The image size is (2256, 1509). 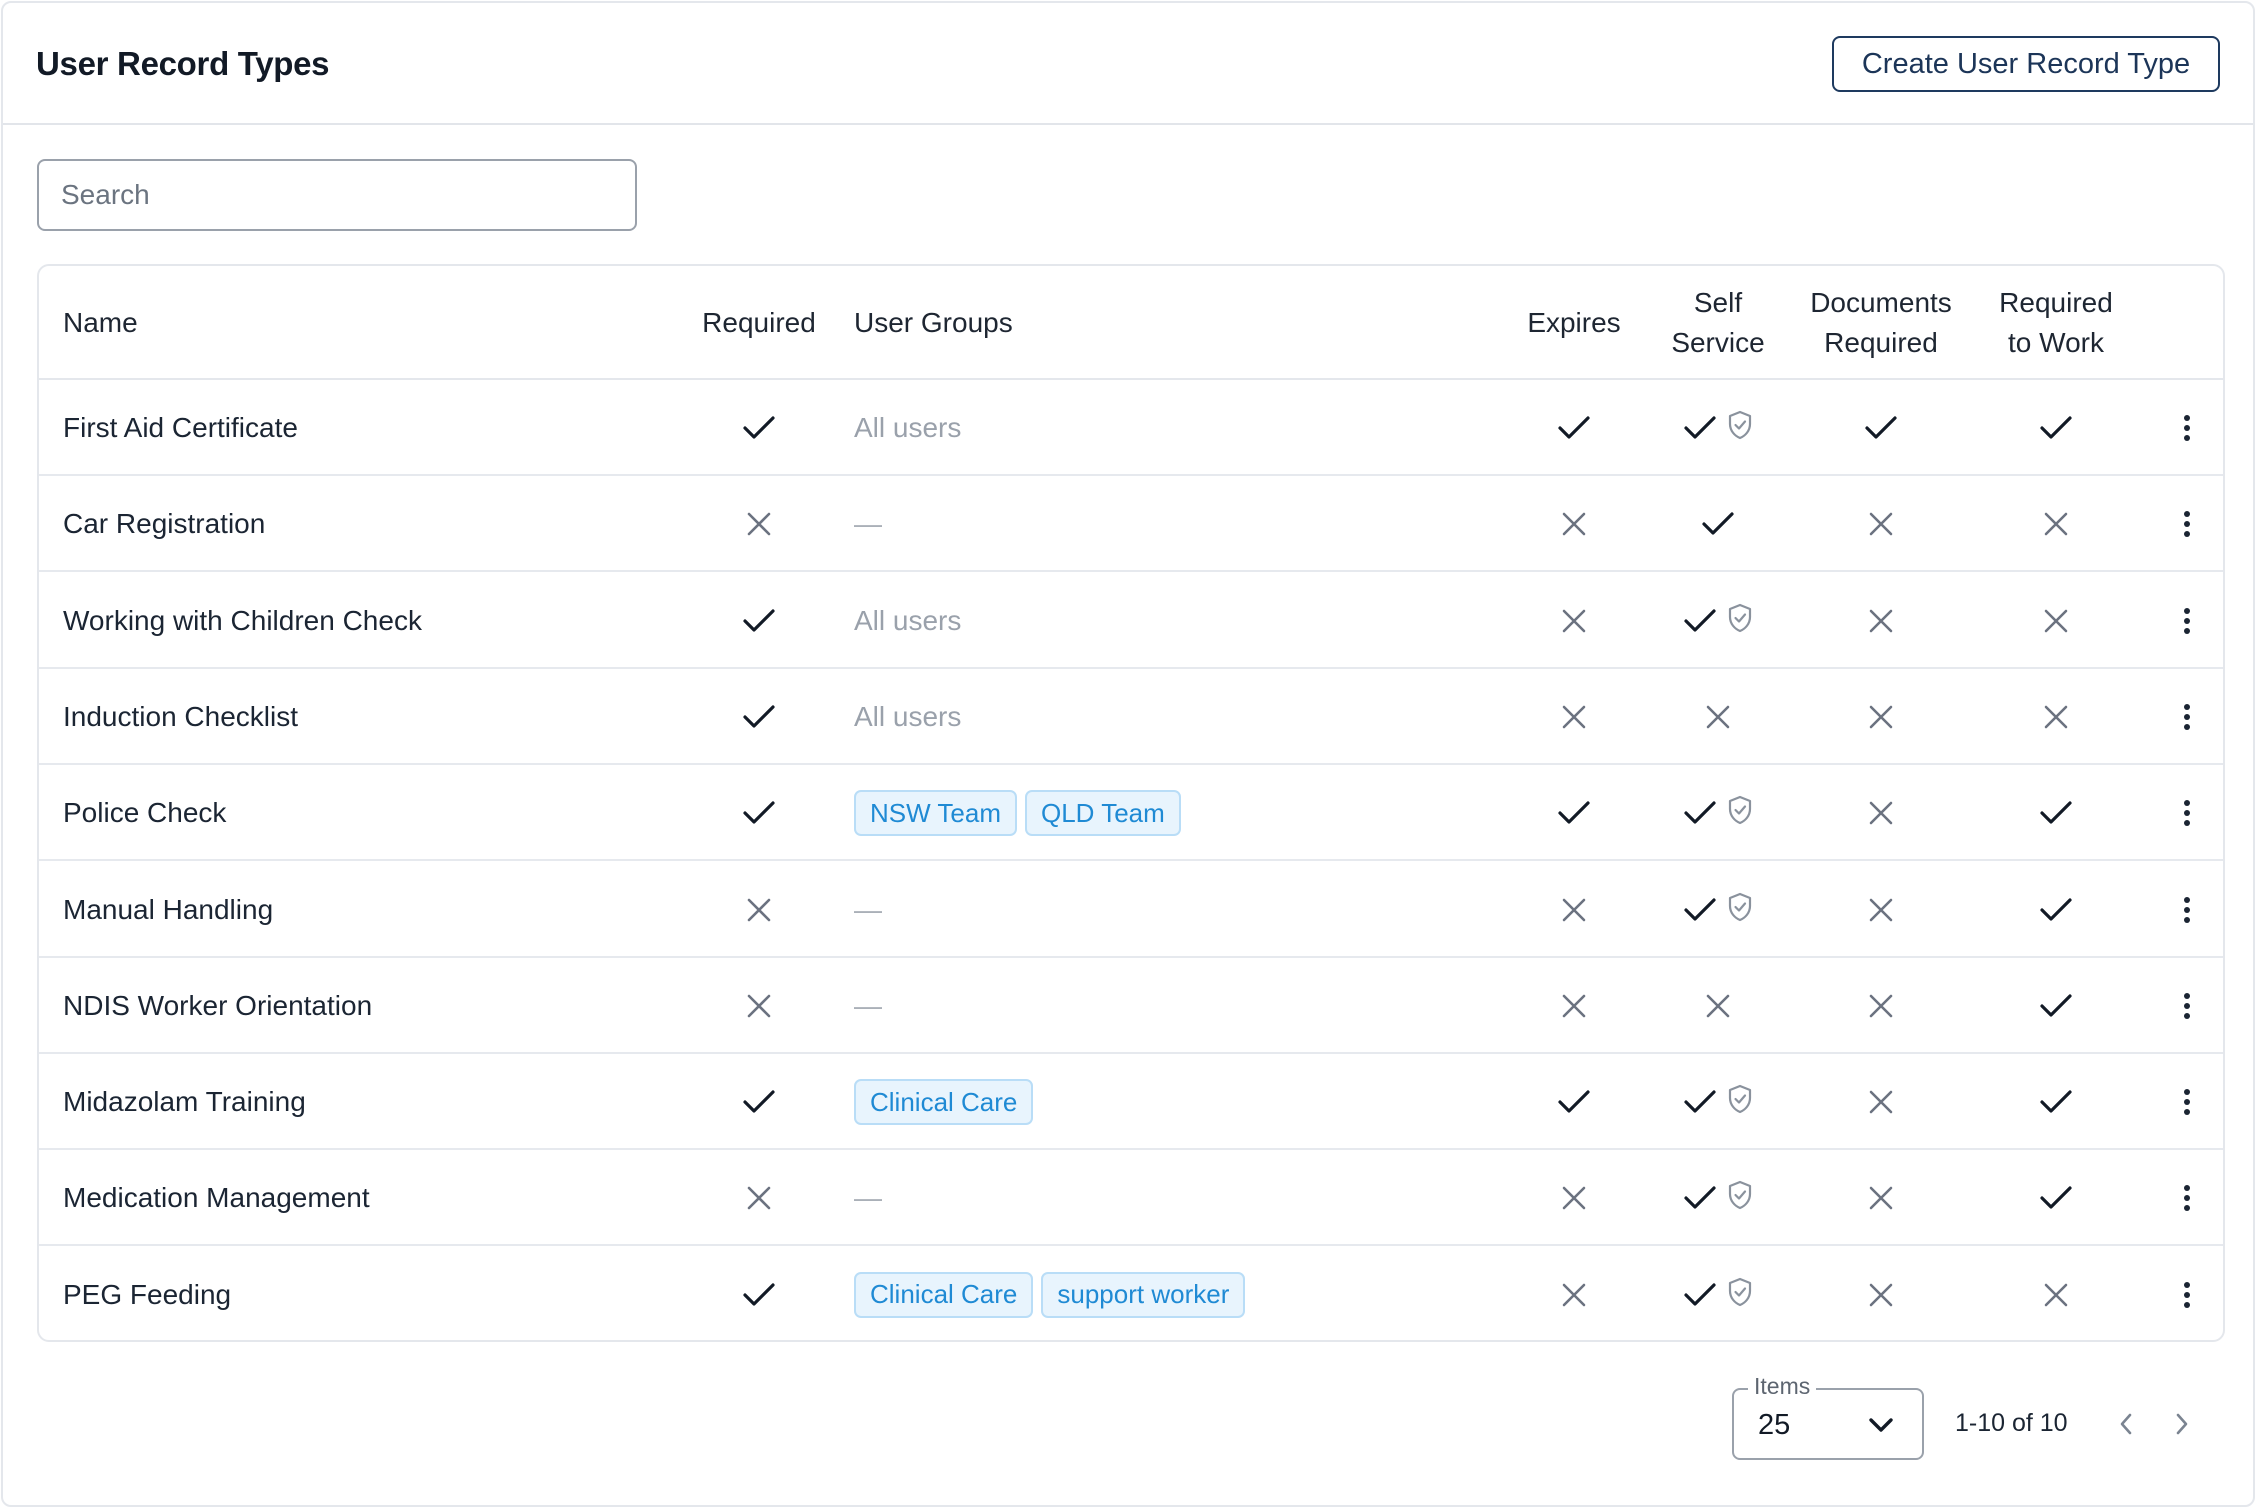 I want to click on table-row: PEG Feeding Clinical Care support worker, so click(x=1131, y=1293).